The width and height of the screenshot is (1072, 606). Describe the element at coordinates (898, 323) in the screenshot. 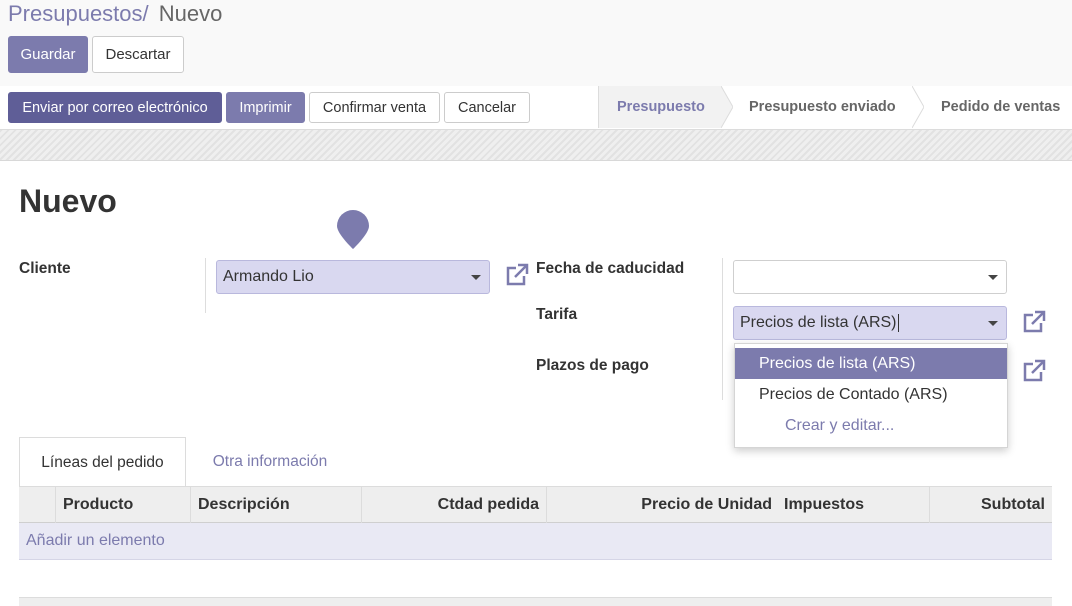

I see `text-cursor` at that location.